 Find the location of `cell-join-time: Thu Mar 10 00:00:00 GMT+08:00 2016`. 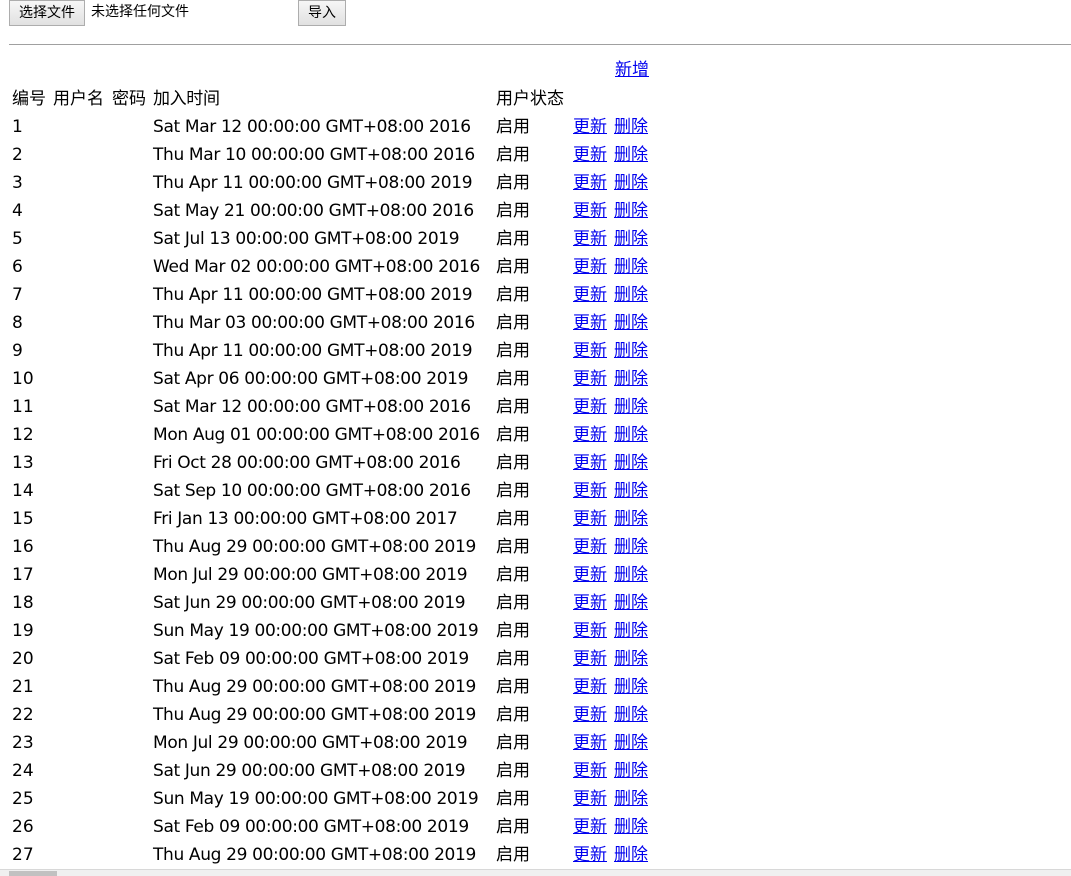

cell-join-time: Thu Mar 10 00:00:00 GMT+08:00 2016 is located at coordinates (314, 155).